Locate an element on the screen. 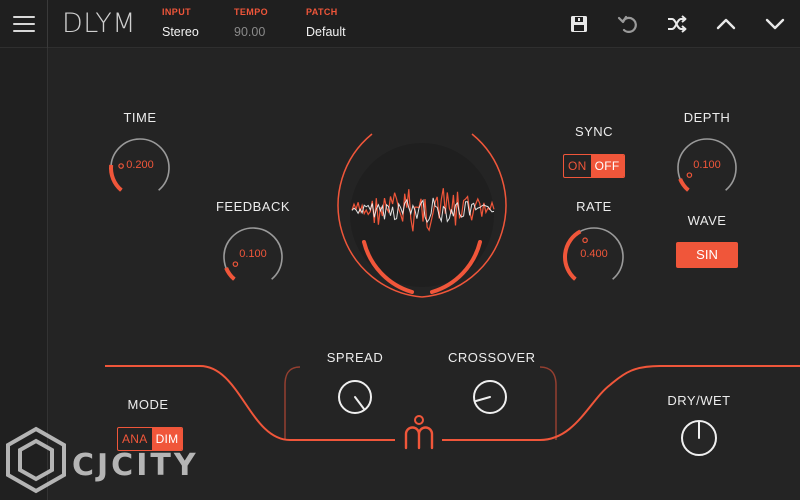 Image resolution: width=800 pixels, height=500 pixels. sync-toggle: ON OFF is located at coordinates (594, 166).